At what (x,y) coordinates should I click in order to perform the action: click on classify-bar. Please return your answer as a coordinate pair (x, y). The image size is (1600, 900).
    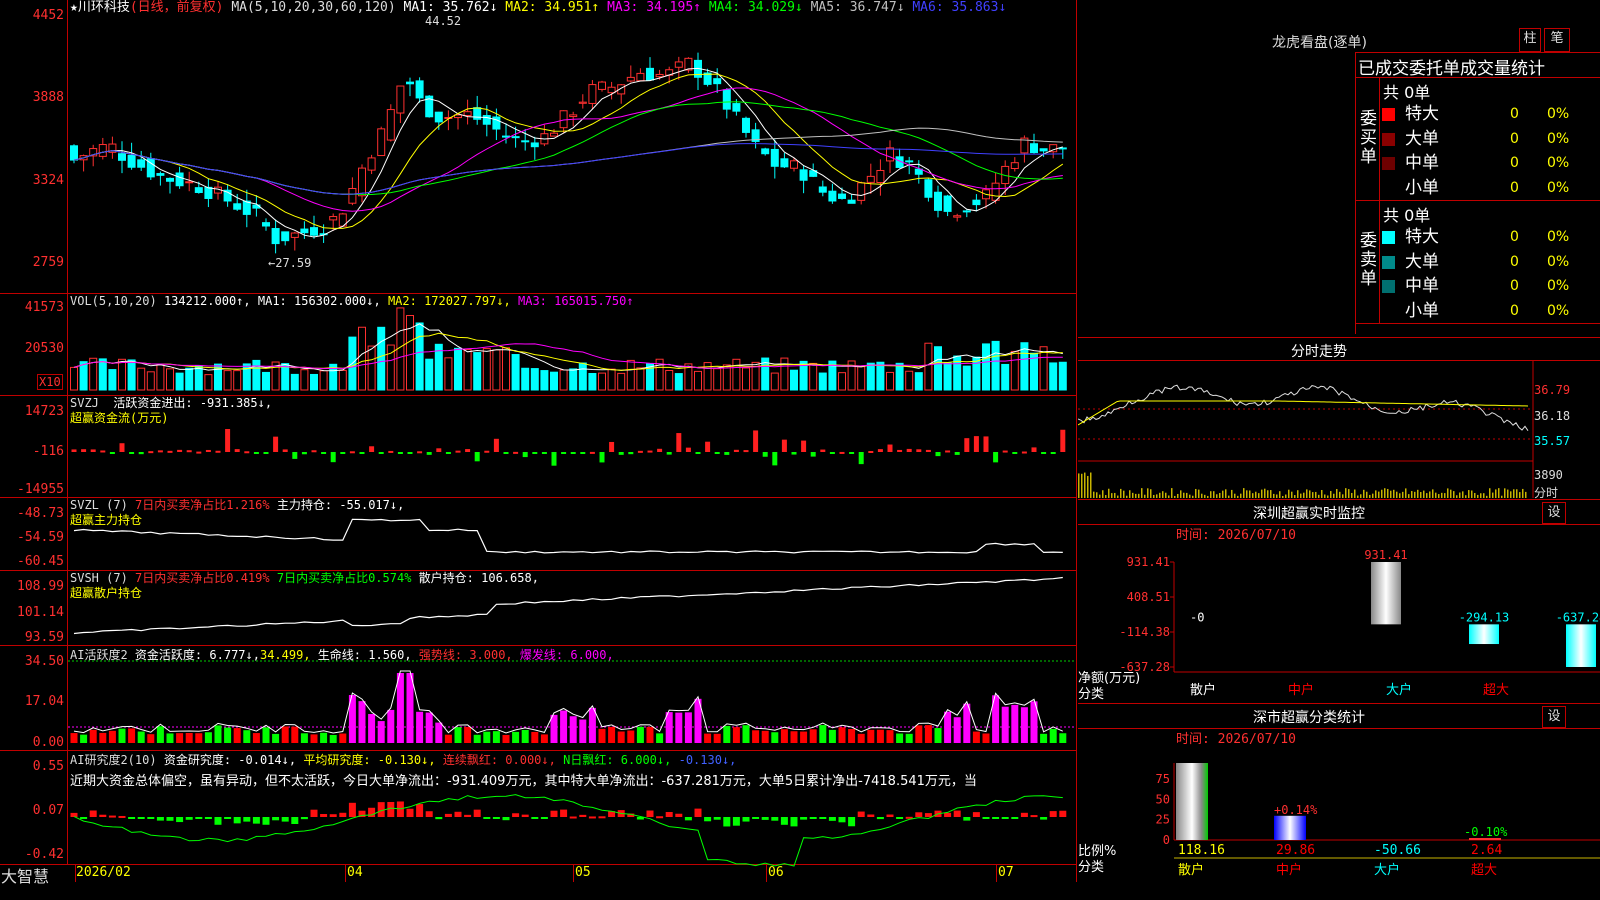
    Looking at the image, I should click on (1290, 827).